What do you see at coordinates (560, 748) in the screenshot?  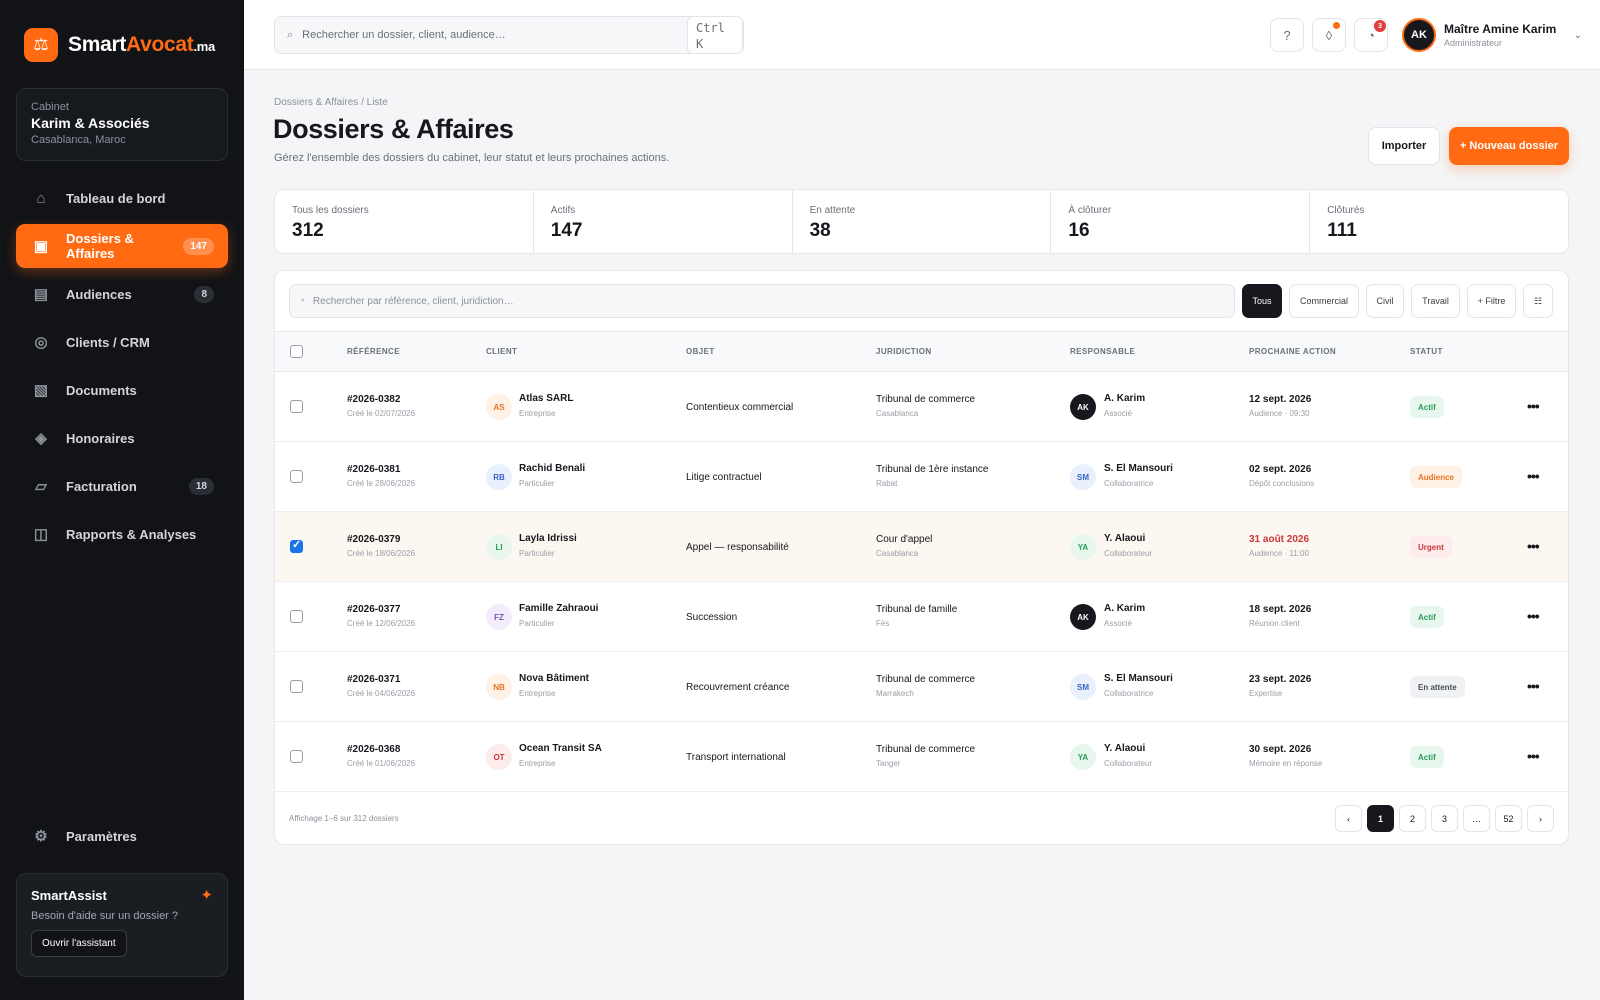 I see `client-name: Ocean Transit SA` at bounding box center [560, 748].